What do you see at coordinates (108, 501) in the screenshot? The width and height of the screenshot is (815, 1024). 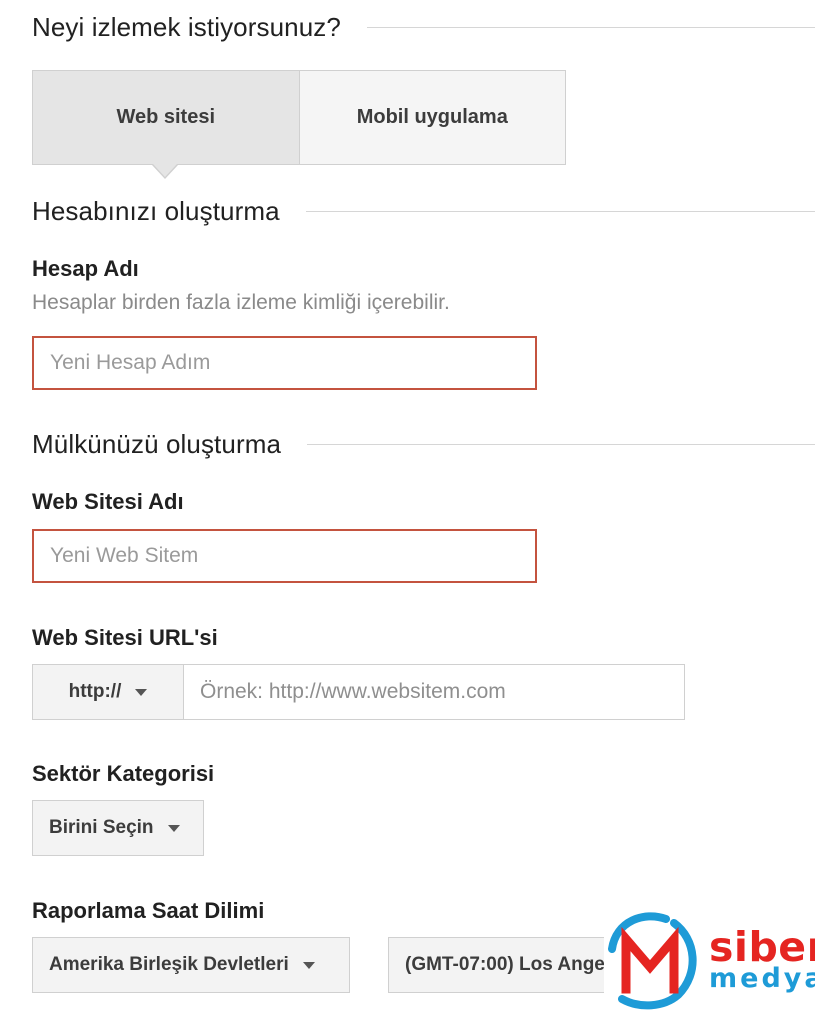 I see `site-name-label: Web Sitesi Adı` at bounding box center [108, 501].